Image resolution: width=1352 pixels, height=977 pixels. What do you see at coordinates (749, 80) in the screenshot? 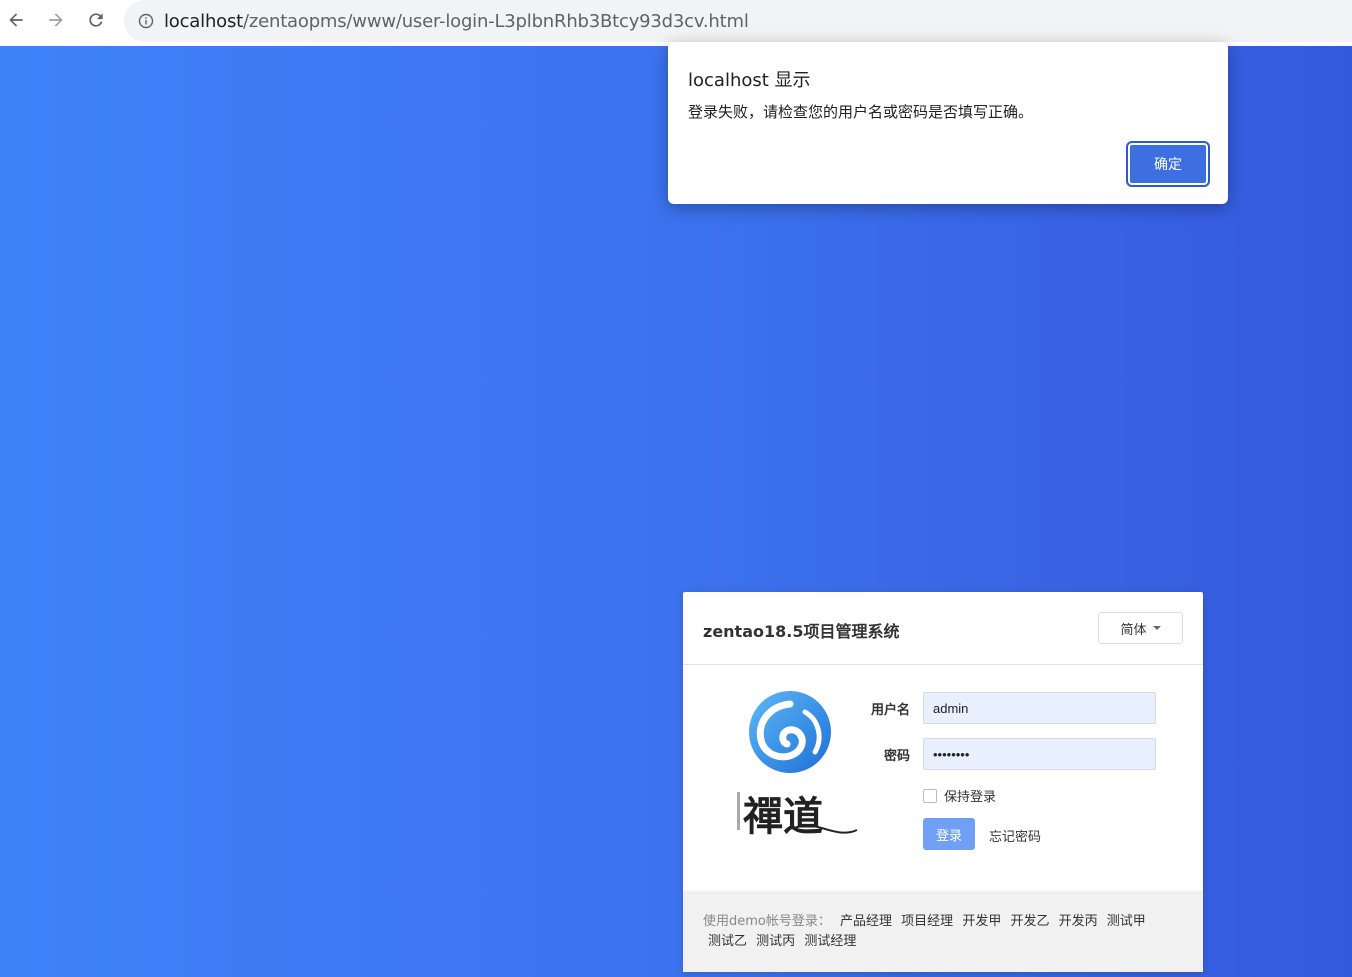
I see `alert-title: localhost 显示` at bounding box center [749, 80].